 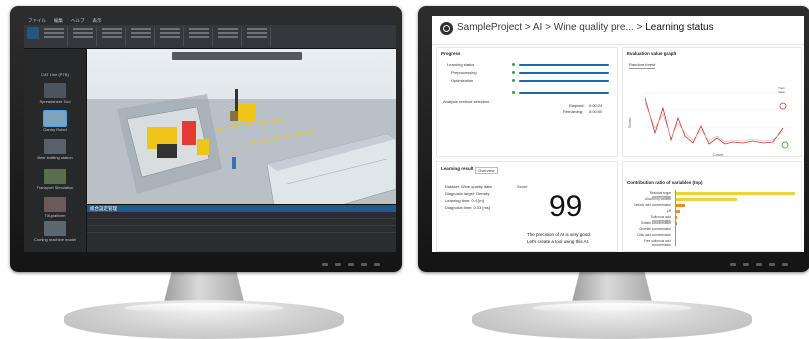 I want to click on menu-item: ファイル, so click(x=37, y=21).